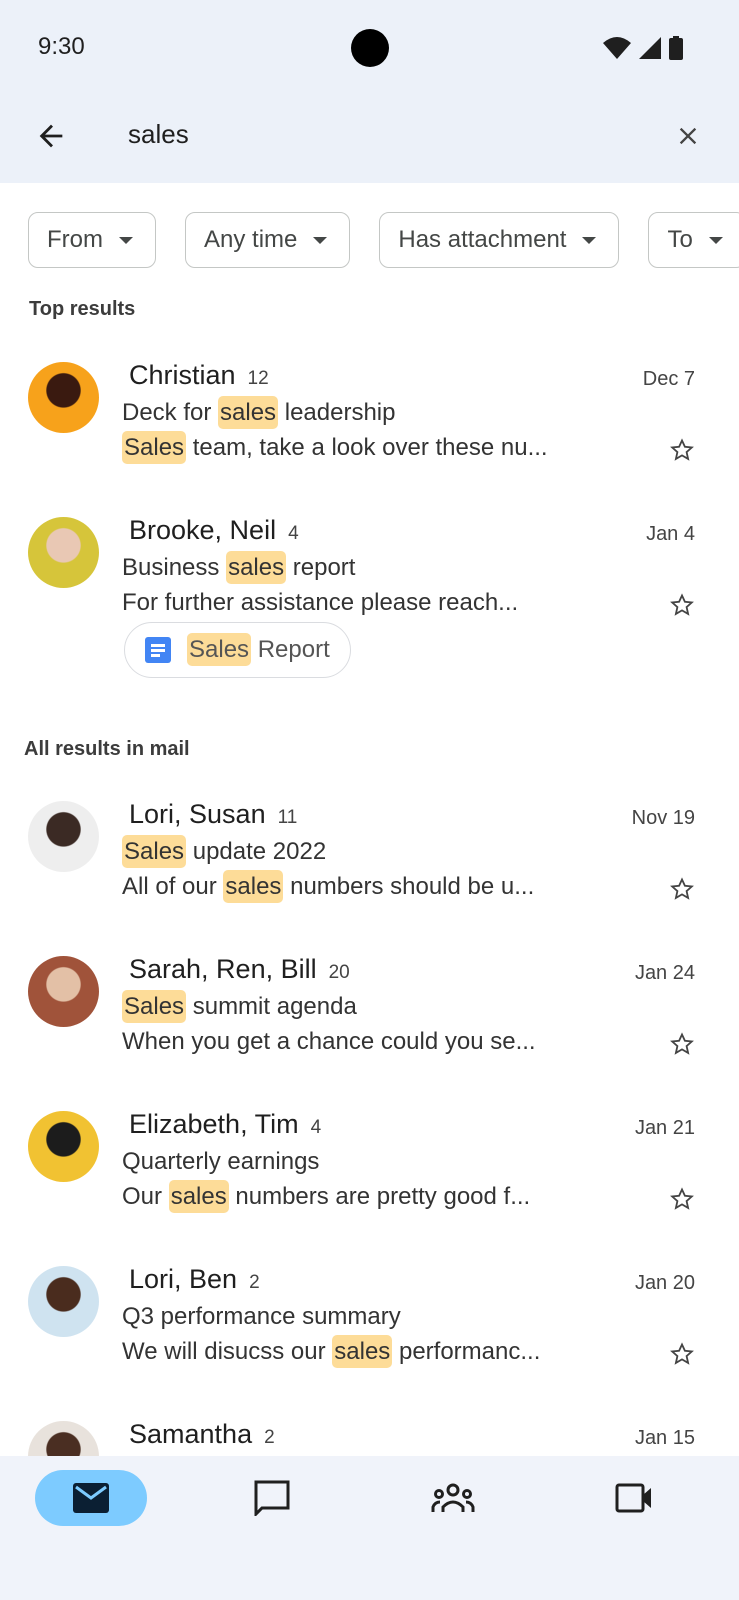  I want to click on nav-spaces, so click(453, 1498).